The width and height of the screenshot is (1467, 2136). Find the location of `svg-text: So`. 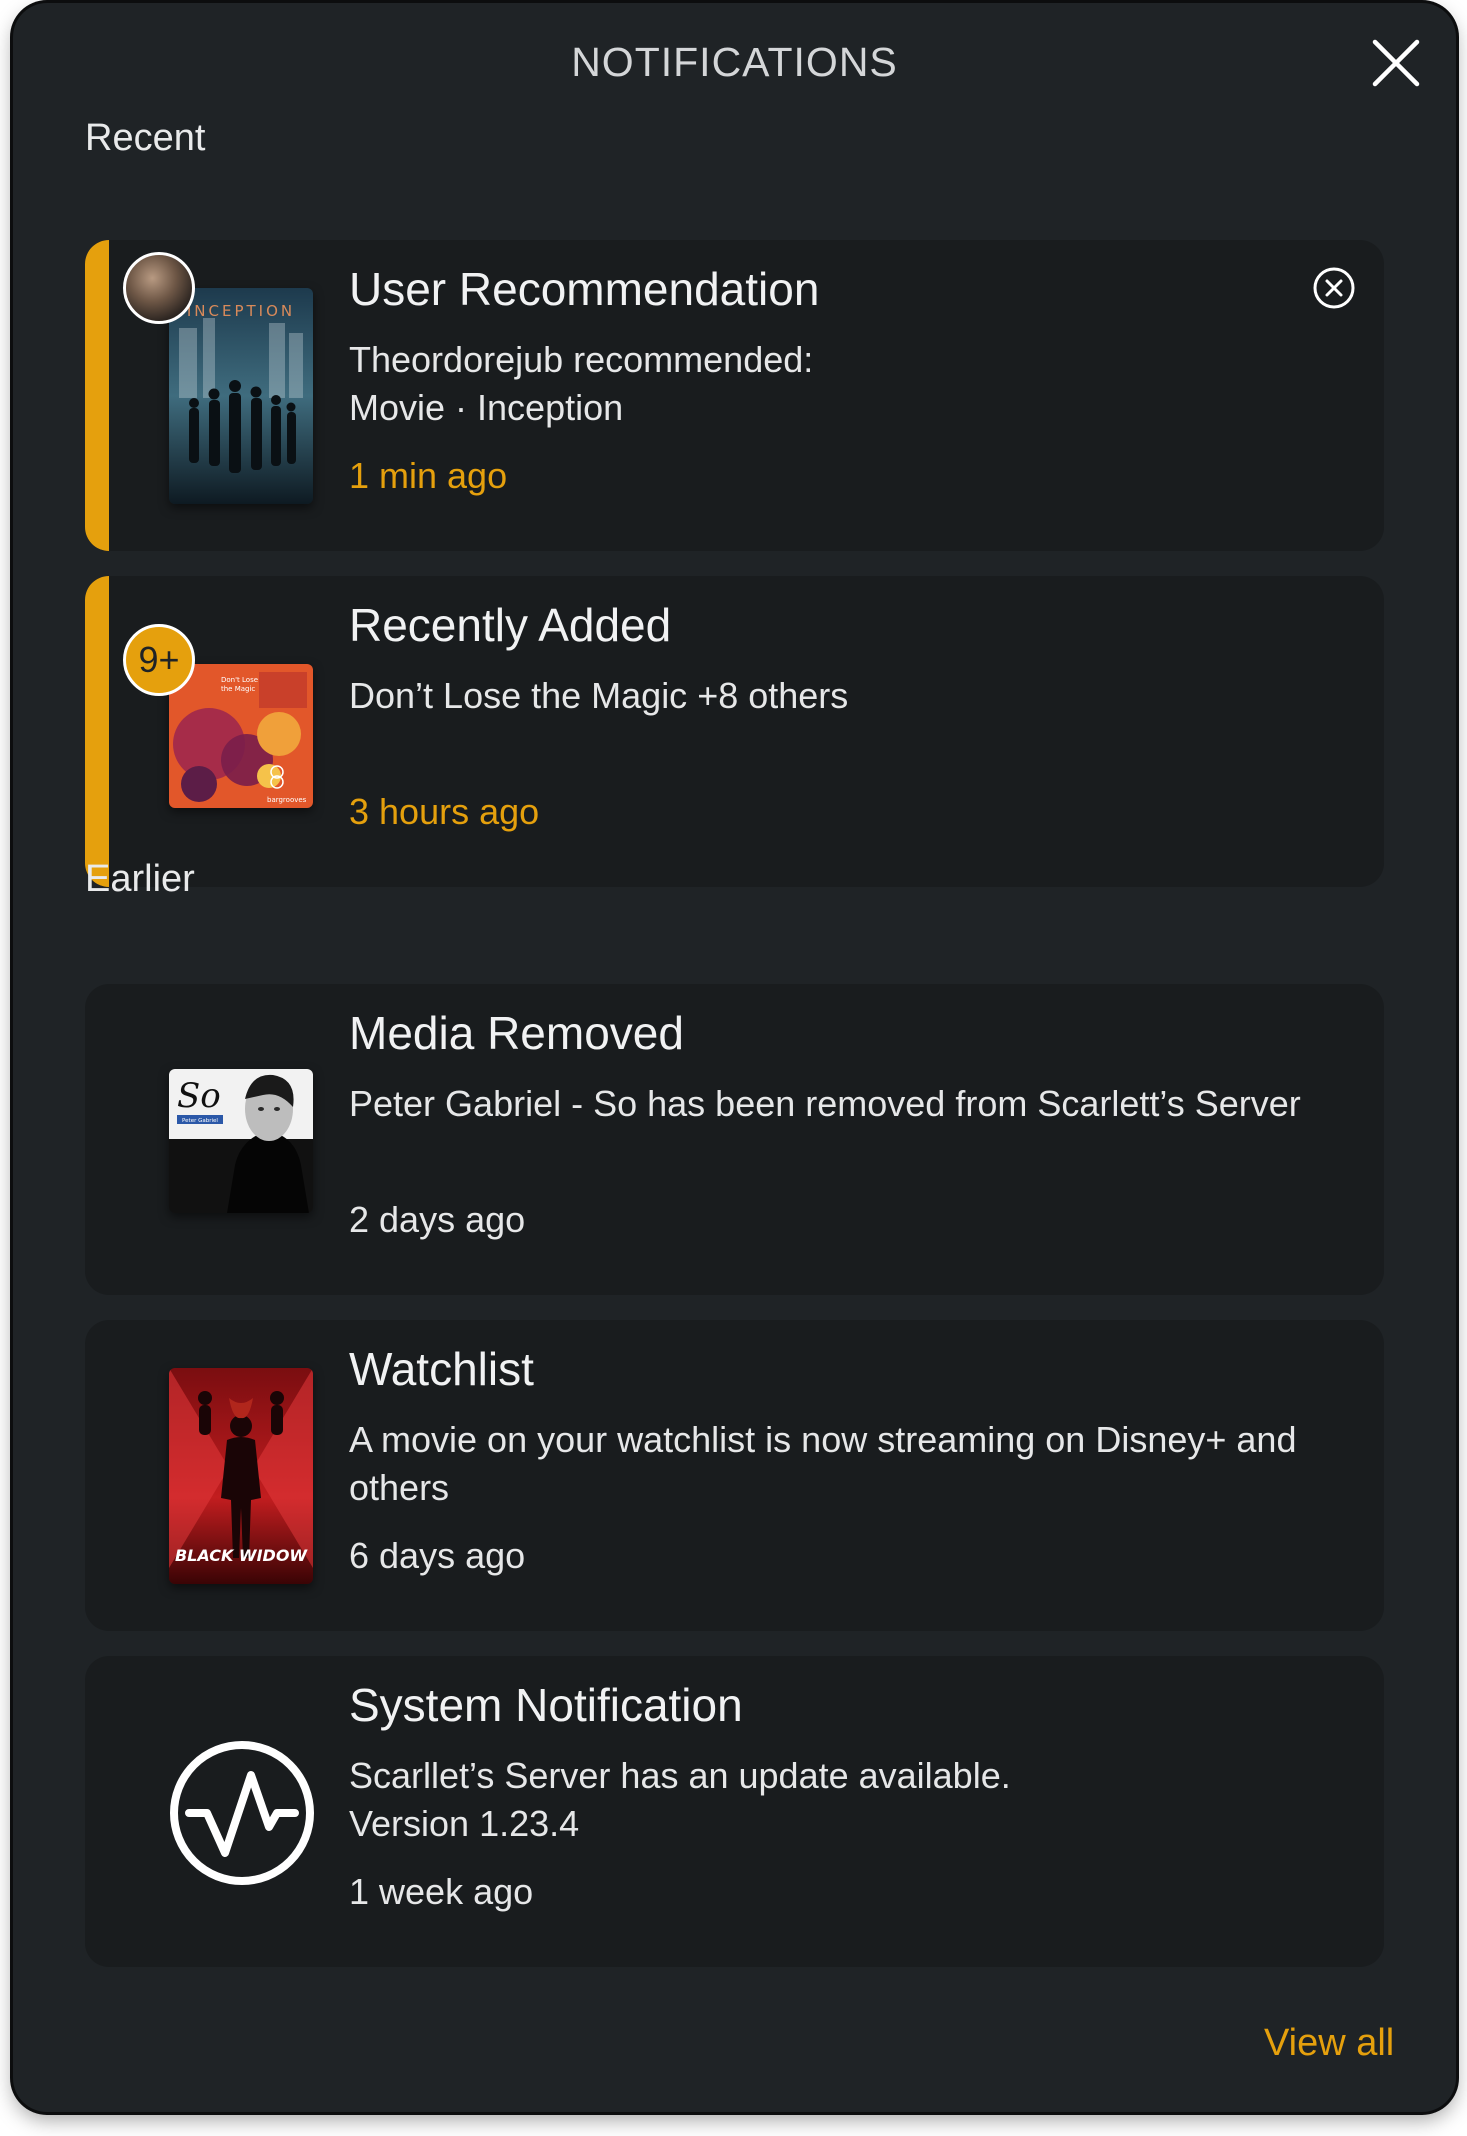

svg-text: So is located at coordinates (199, 1096).